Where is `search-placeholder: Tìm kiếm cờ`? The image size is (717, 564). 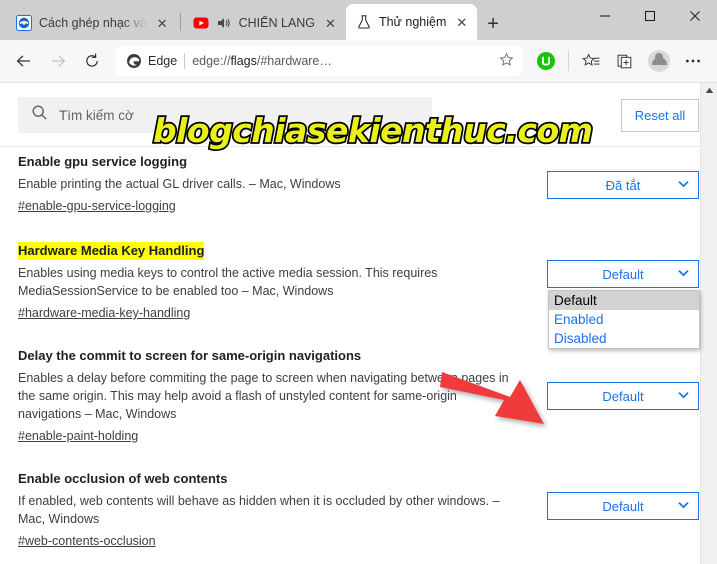 search-placeholder: Tìm kiếm cờ is located at coordinates (96, 115).